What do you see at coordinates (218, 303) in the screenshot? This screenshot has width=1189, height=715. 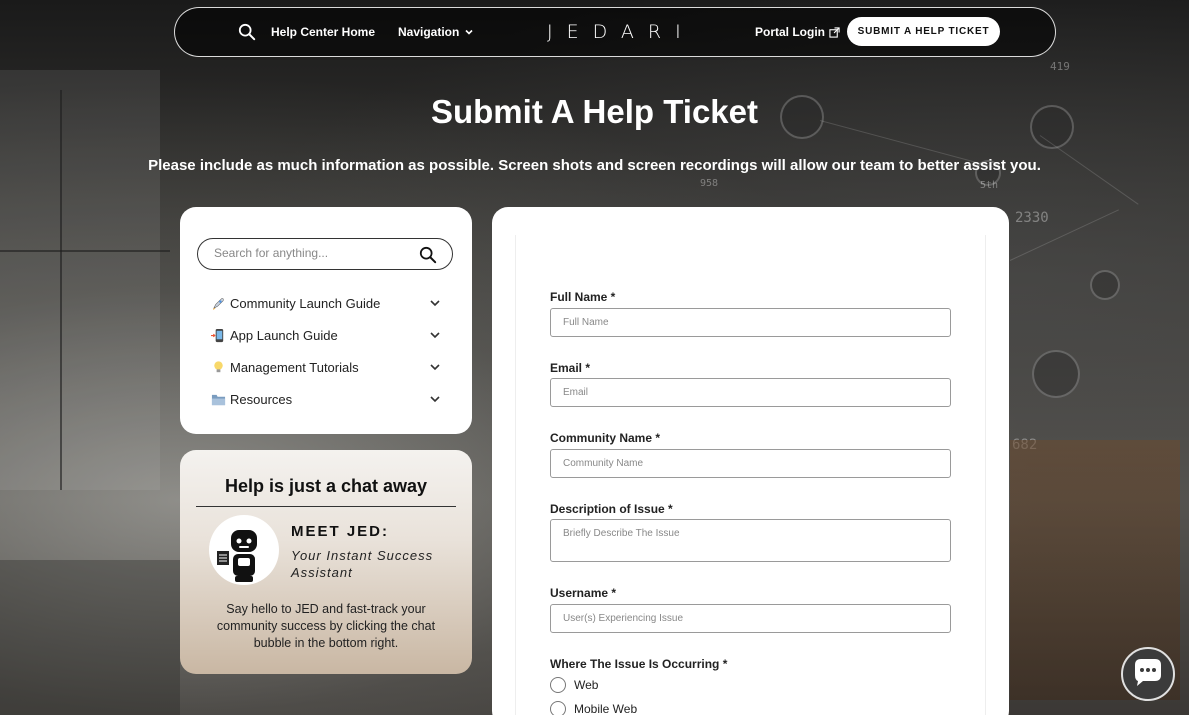 I see `rocket-icon` at bounding box center [218, 303].